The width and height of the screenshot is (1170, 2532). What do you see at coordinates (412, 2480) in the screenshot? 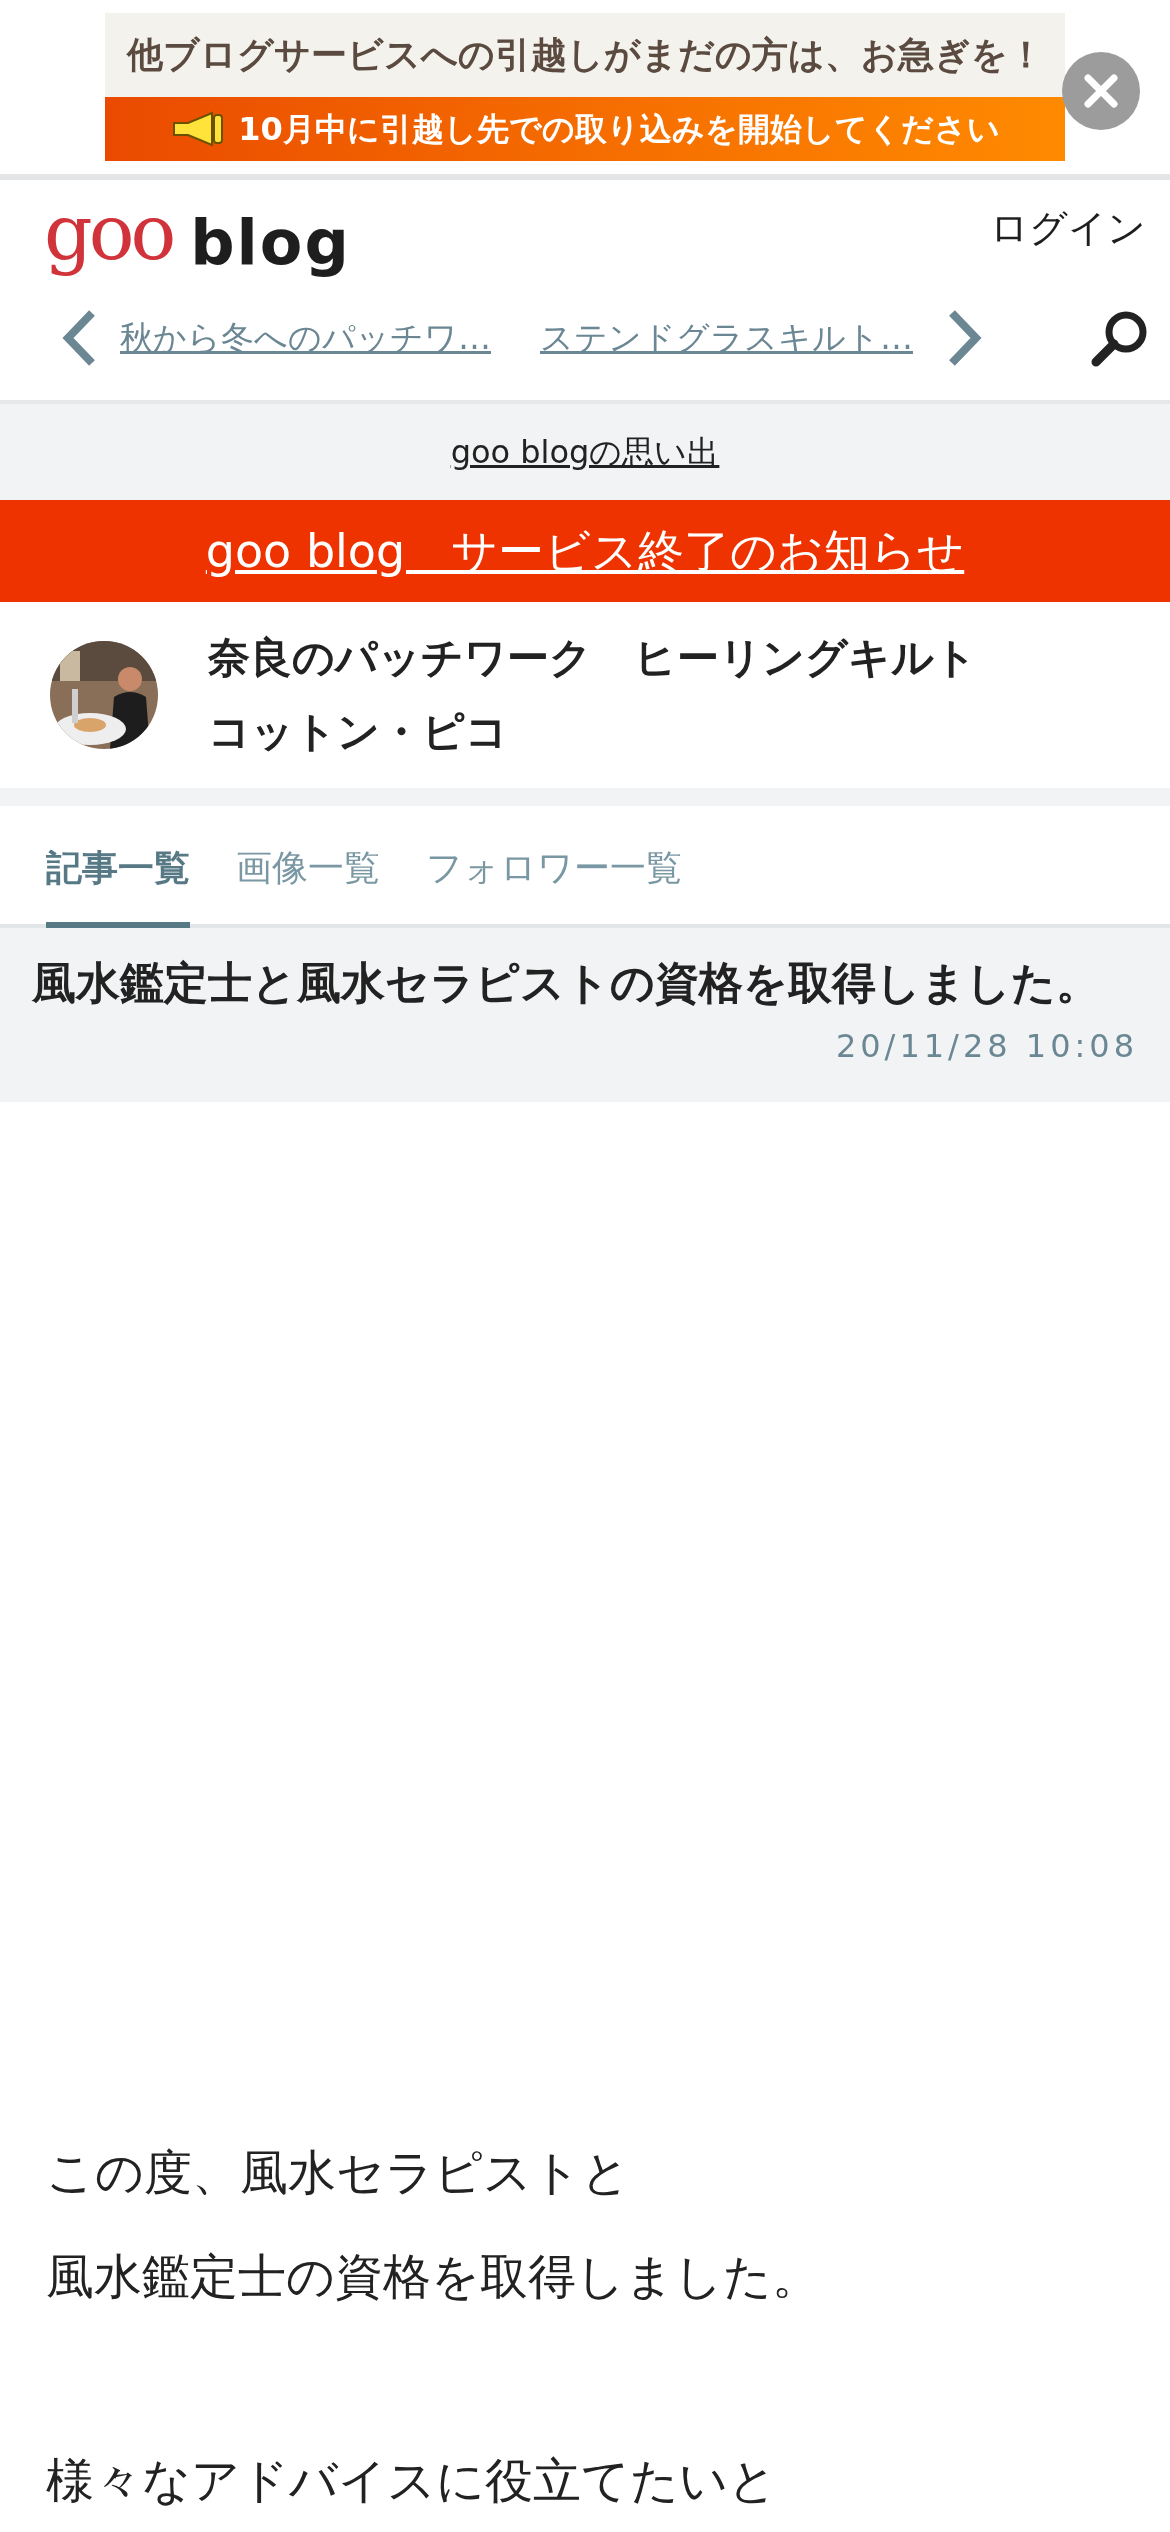
I see `article-text: 様々なアドバイスに役立てたいと` at bounding box center [412, 2480].